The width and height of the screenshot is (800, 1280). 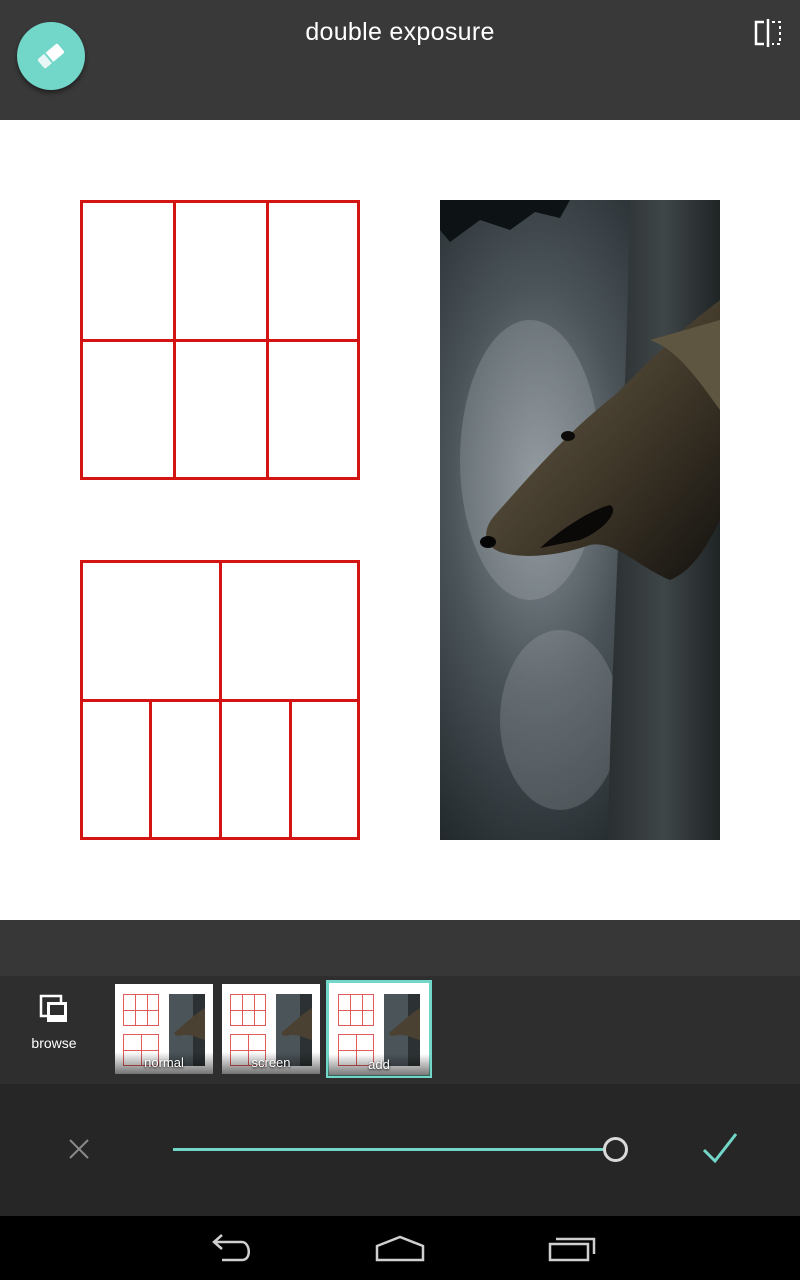 What do you see at coordinates (53, 1008) in the screenshot?
I see `stacked-photos-icon` at bounding box center [53, 1008].